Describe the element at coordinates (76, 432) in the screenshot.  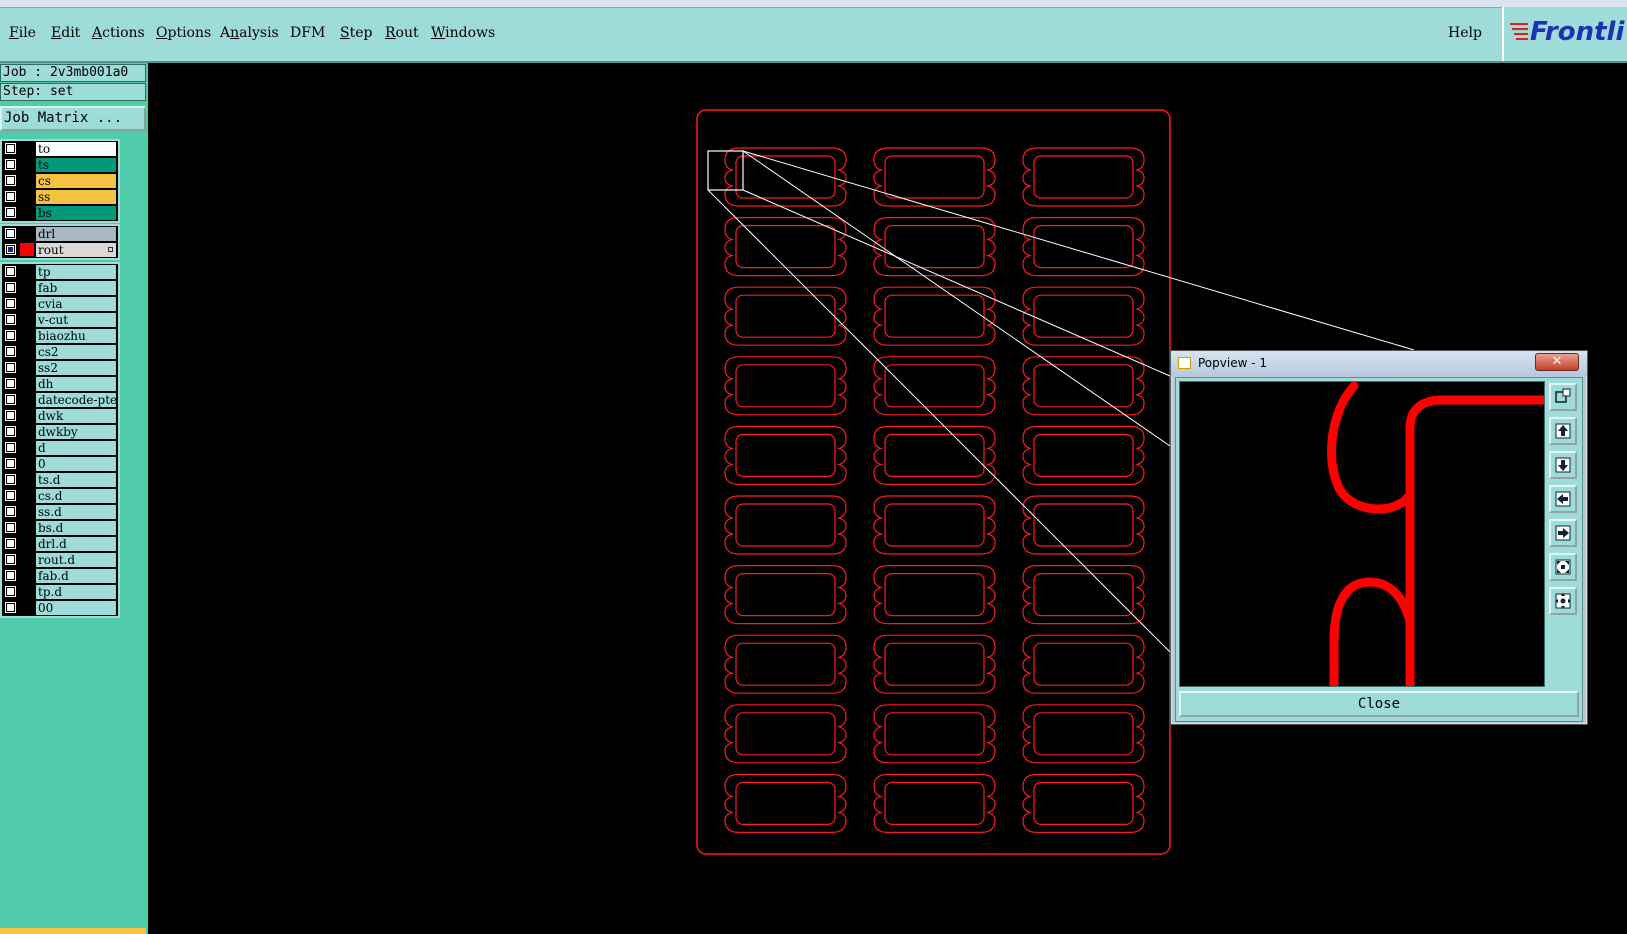
I see `layer-name: dwkby` at that location.